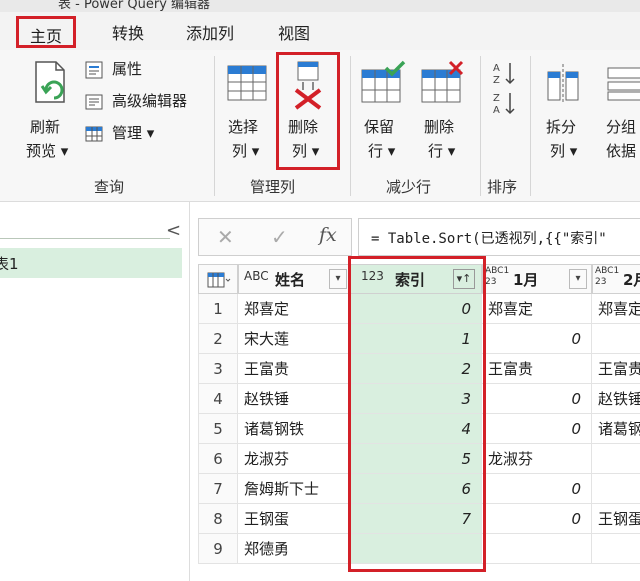 The width and height of the screenshot is (640, 581). Describe the element at coordinates (537, 459) in the screenshot. I see `cell-jan: 龙淑芬` at that location.